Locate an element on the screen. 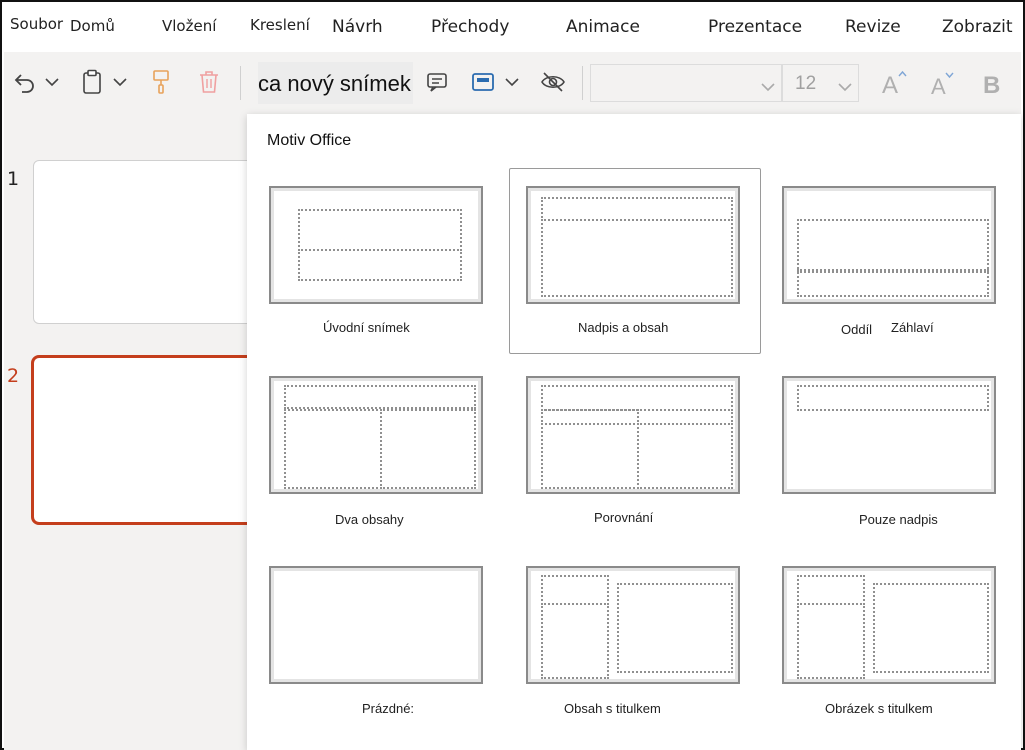 This screenshot has height=750, width=1025. format-painter-icon is located at coordinates (161, 82).